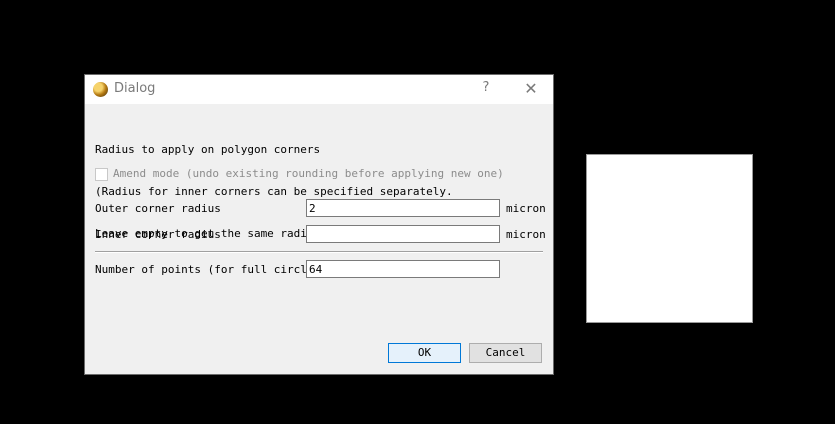 This screenshot has height=424, width=835. I want to click on dialog-title: Dialog, so click(135, 88).